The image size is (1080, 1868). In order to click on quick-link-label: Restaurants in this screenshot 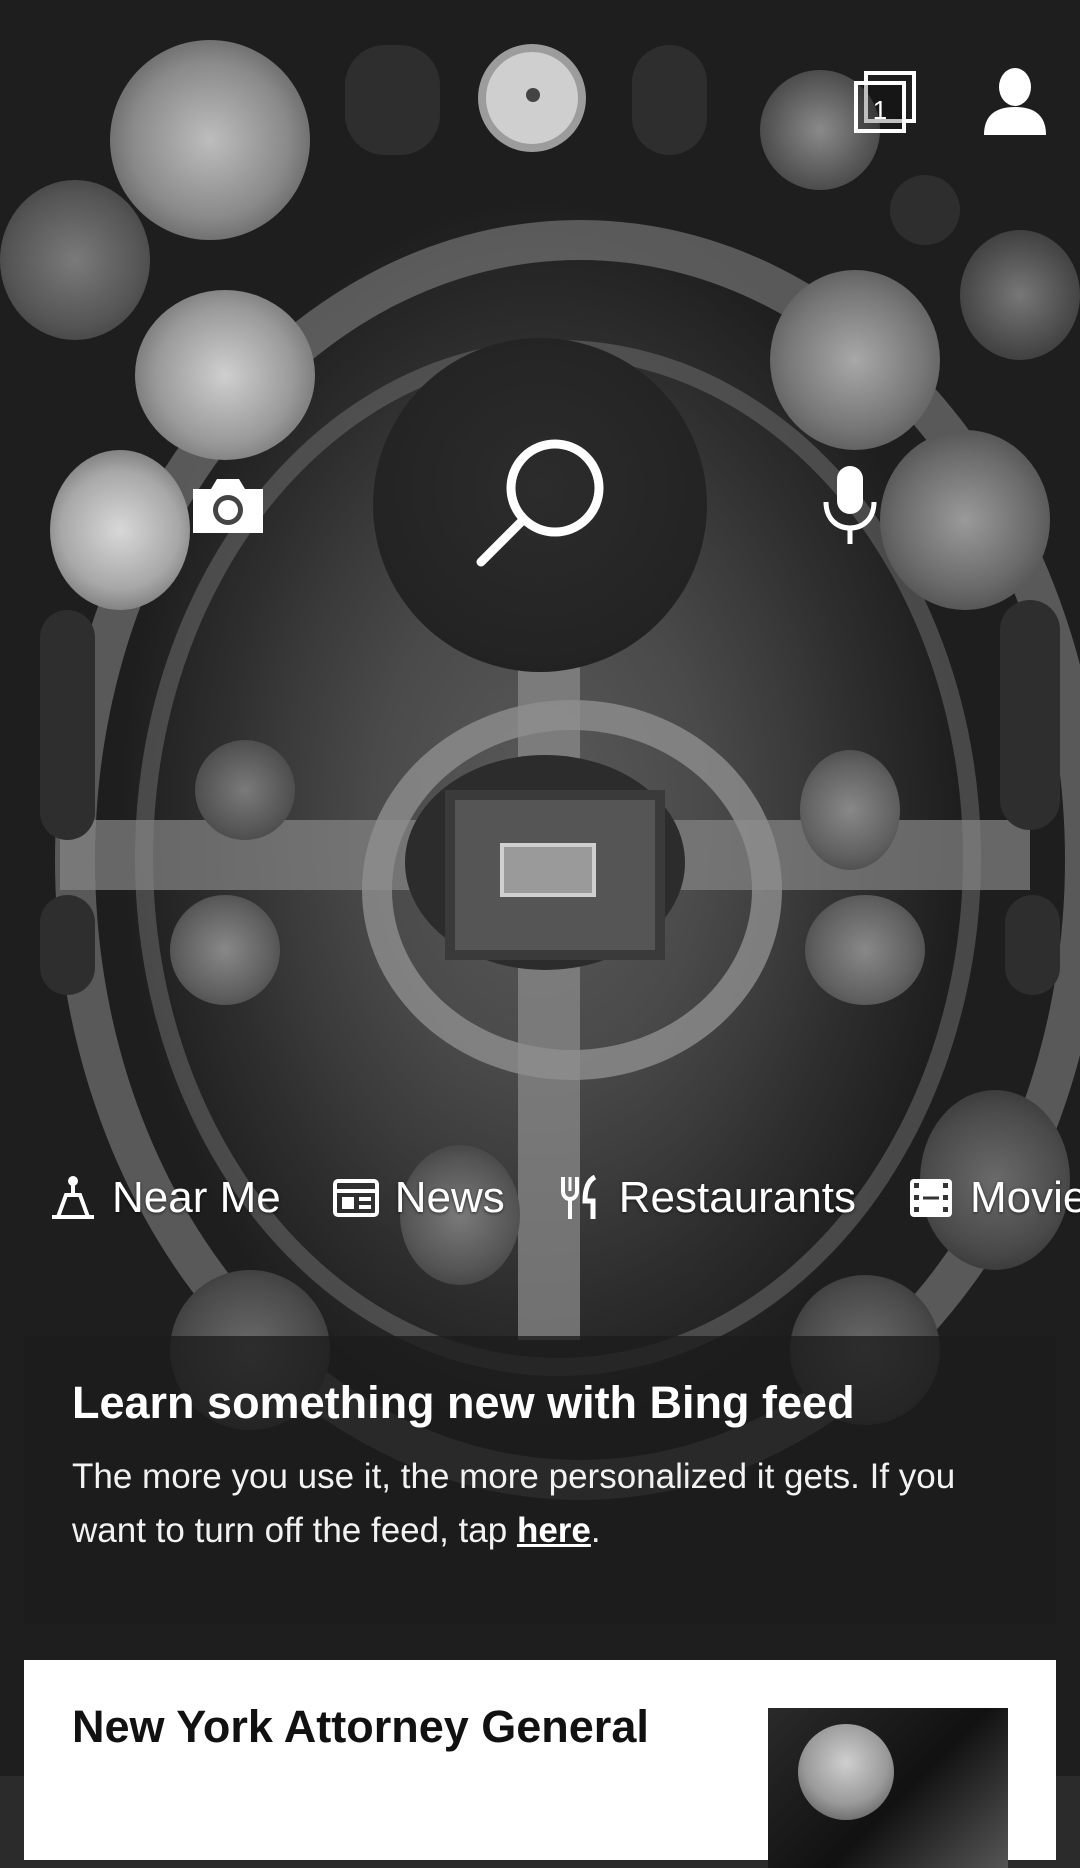, I will do `click(737, 1197)`.